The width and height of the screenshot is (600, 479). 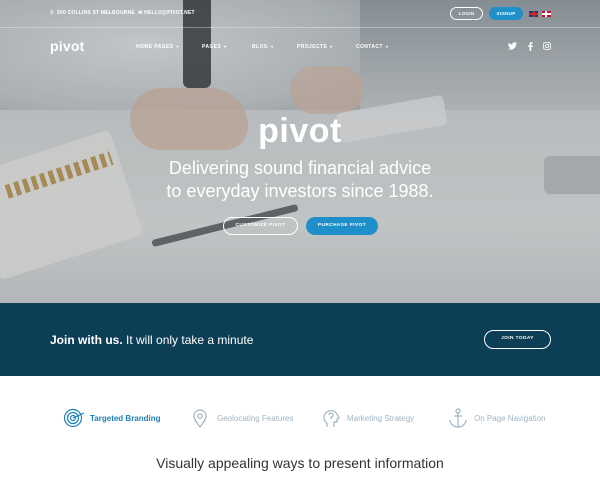 I want to click on cta-text: Join with us. It will only take a minute, so click(x=151, y=340).